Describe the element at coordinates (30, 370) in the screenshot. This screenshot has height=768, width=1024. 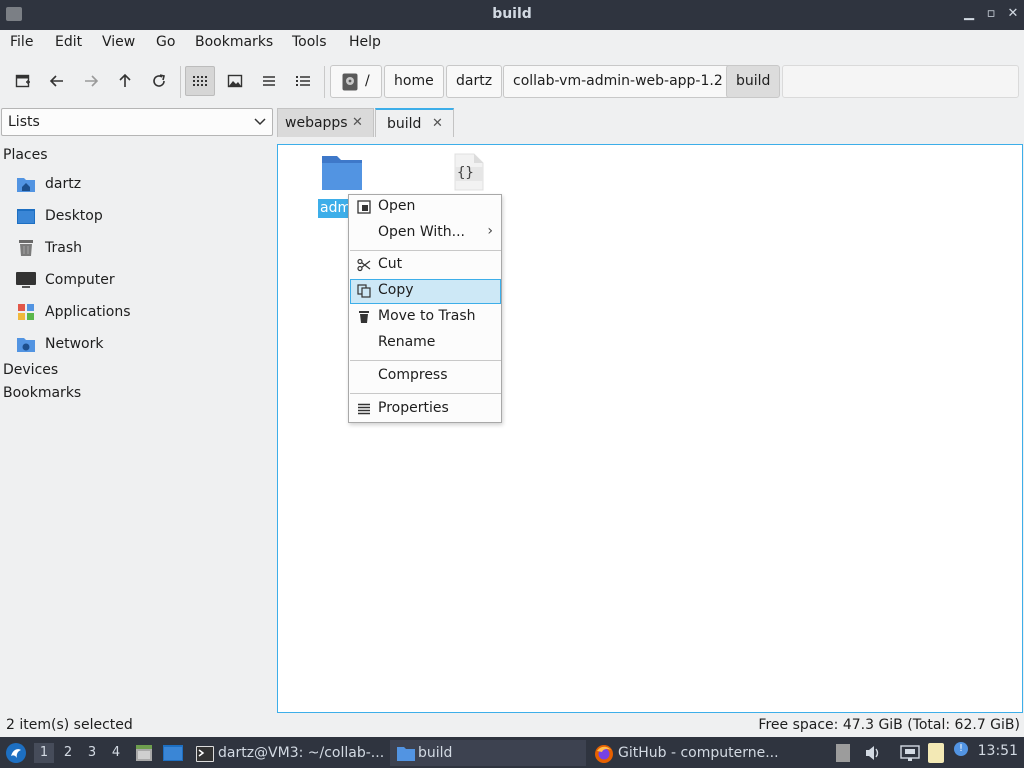
I see `devices-header: Devices` at that location.